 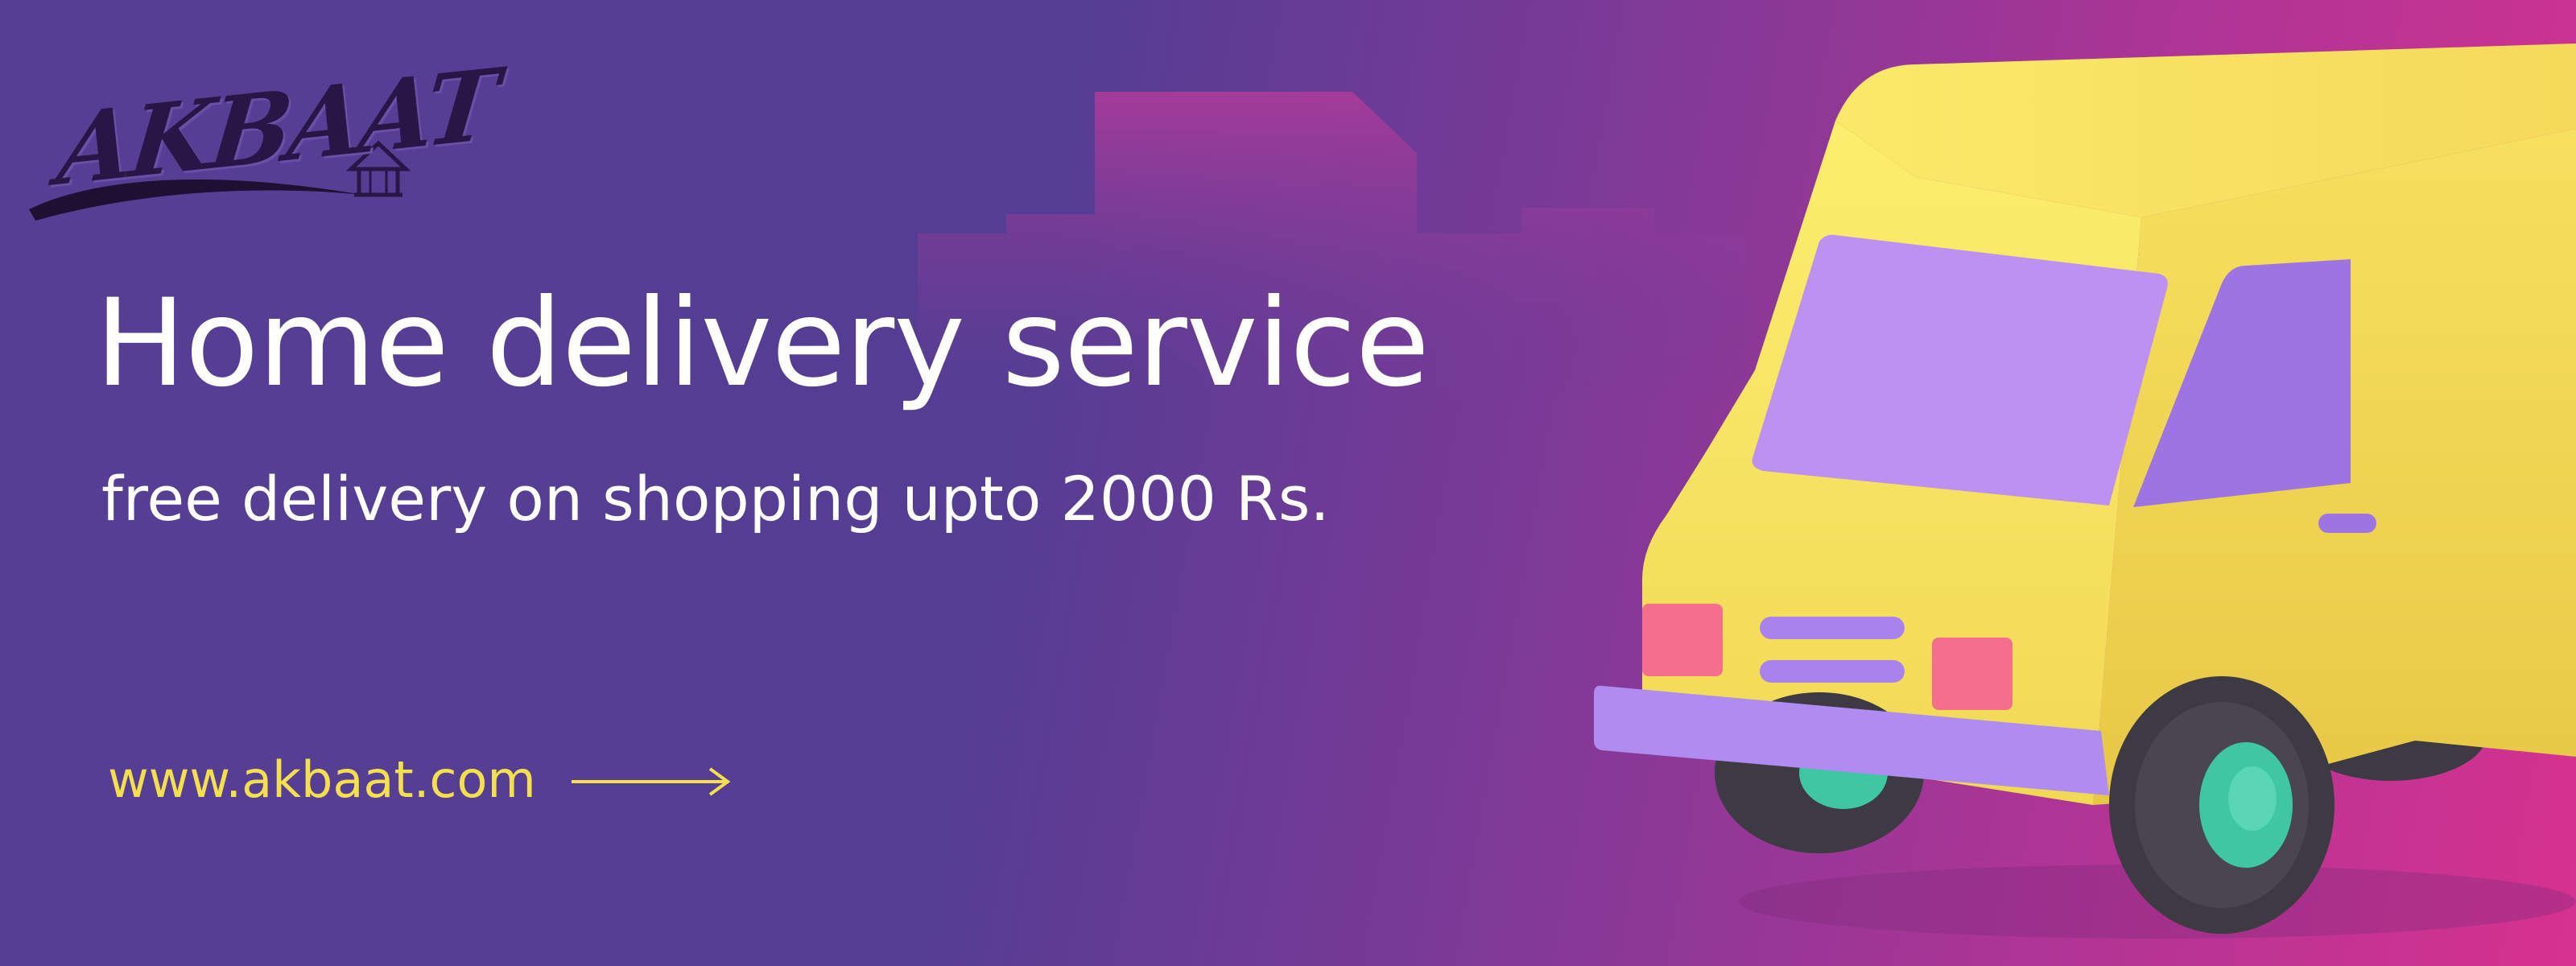 I want to click on website-url: www.akbaat.com, so click(x=322, y=779).